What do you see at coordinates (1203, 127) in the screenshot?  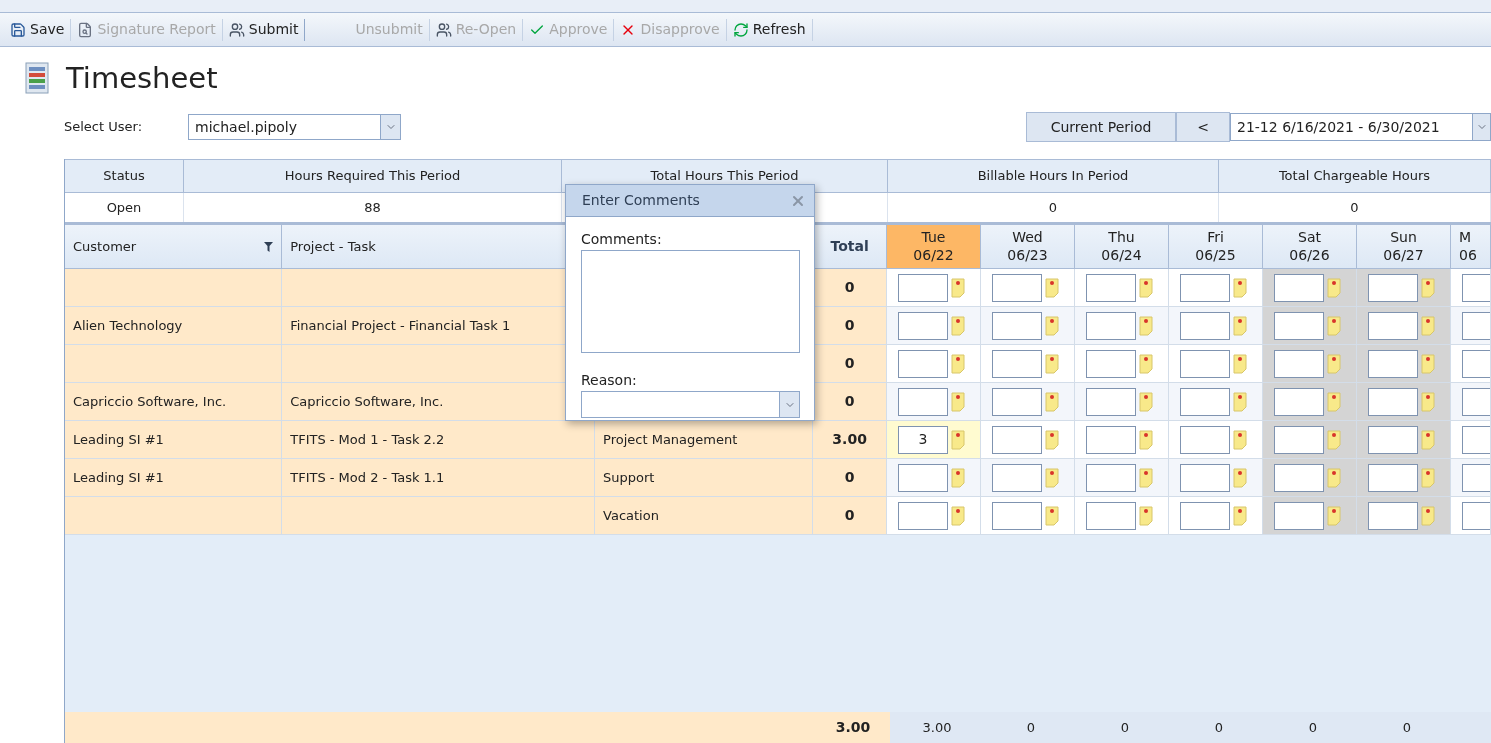 I see `previous-period-button: <` at bounding box center [1203, 127].